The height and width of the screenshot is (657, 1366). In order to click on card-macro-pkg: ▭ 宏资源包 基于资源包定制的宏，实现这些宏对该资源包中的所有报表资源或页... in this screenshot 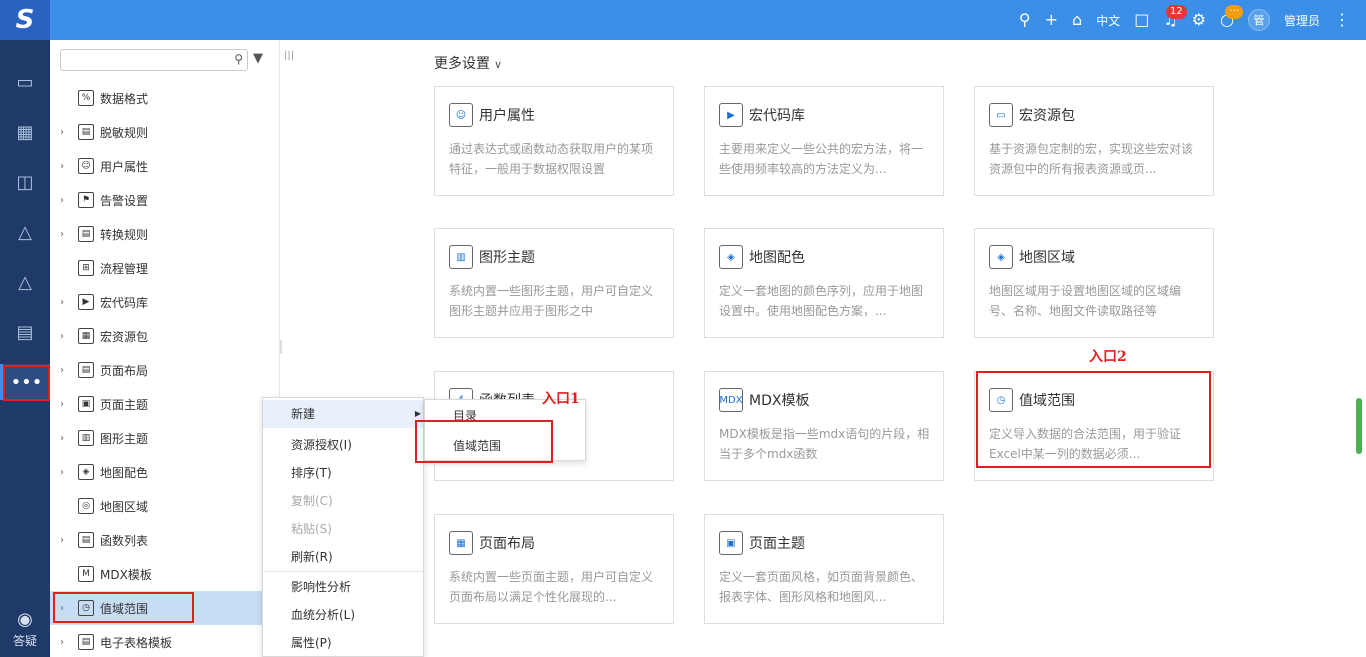, I will do `click(1094, 141)`.